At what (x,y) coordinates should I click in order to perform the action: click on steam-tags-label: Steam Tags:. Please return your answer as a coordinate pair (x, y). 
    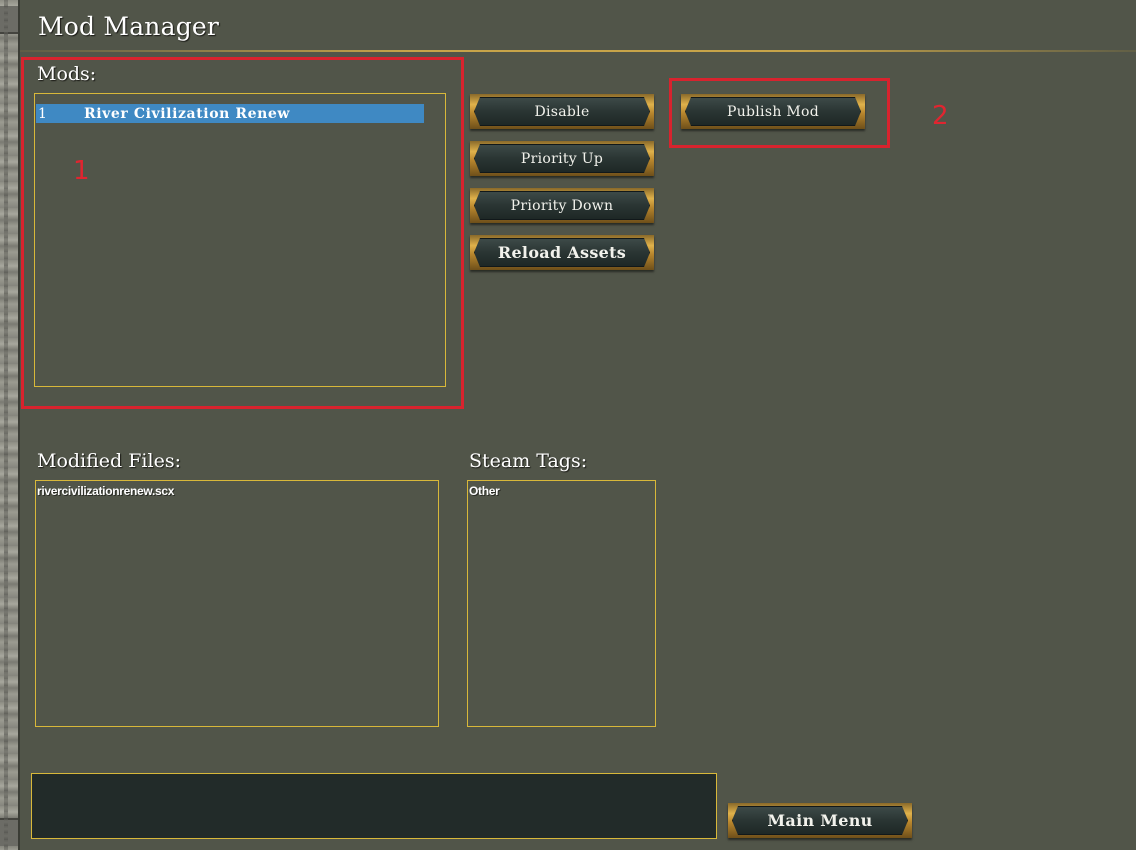
    Looking at the image, I should click on (528, 461).